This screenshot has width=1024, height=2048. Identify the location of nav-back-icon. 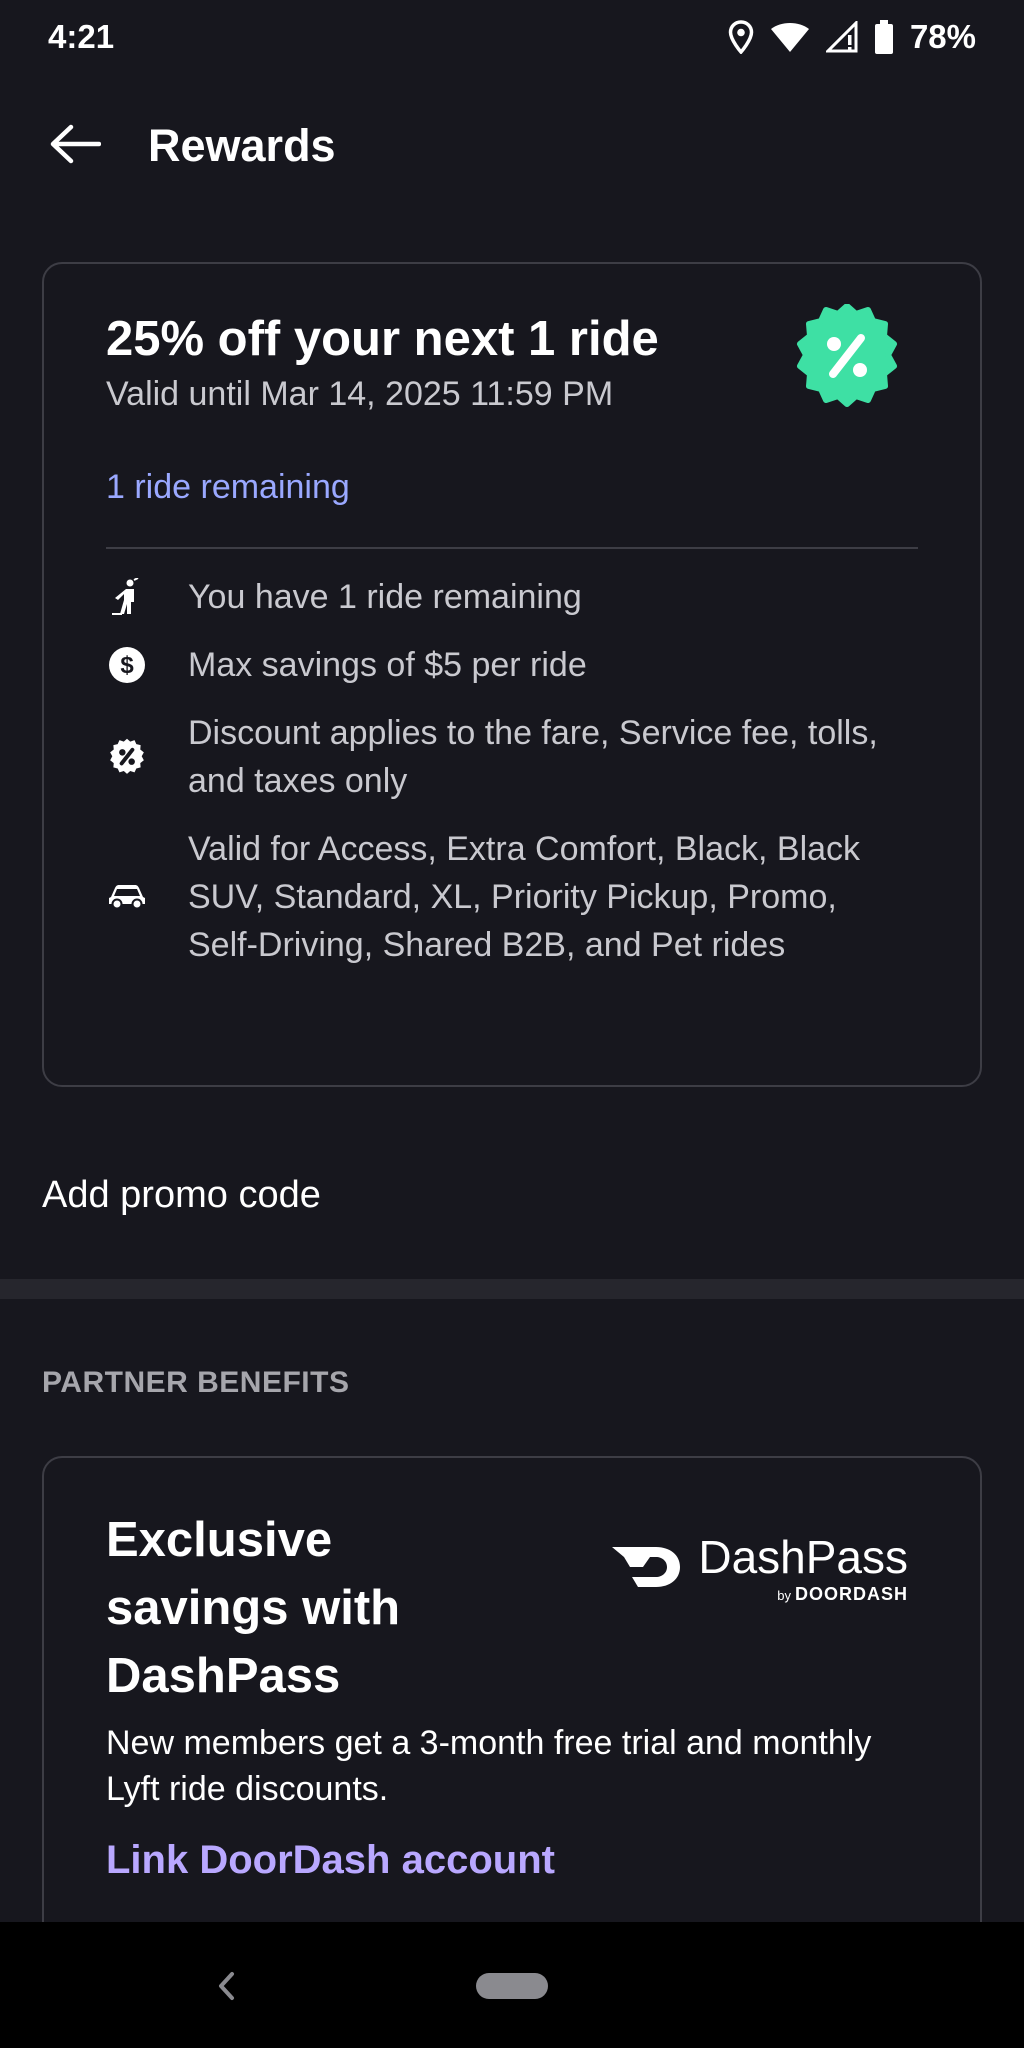
(227, 1986).